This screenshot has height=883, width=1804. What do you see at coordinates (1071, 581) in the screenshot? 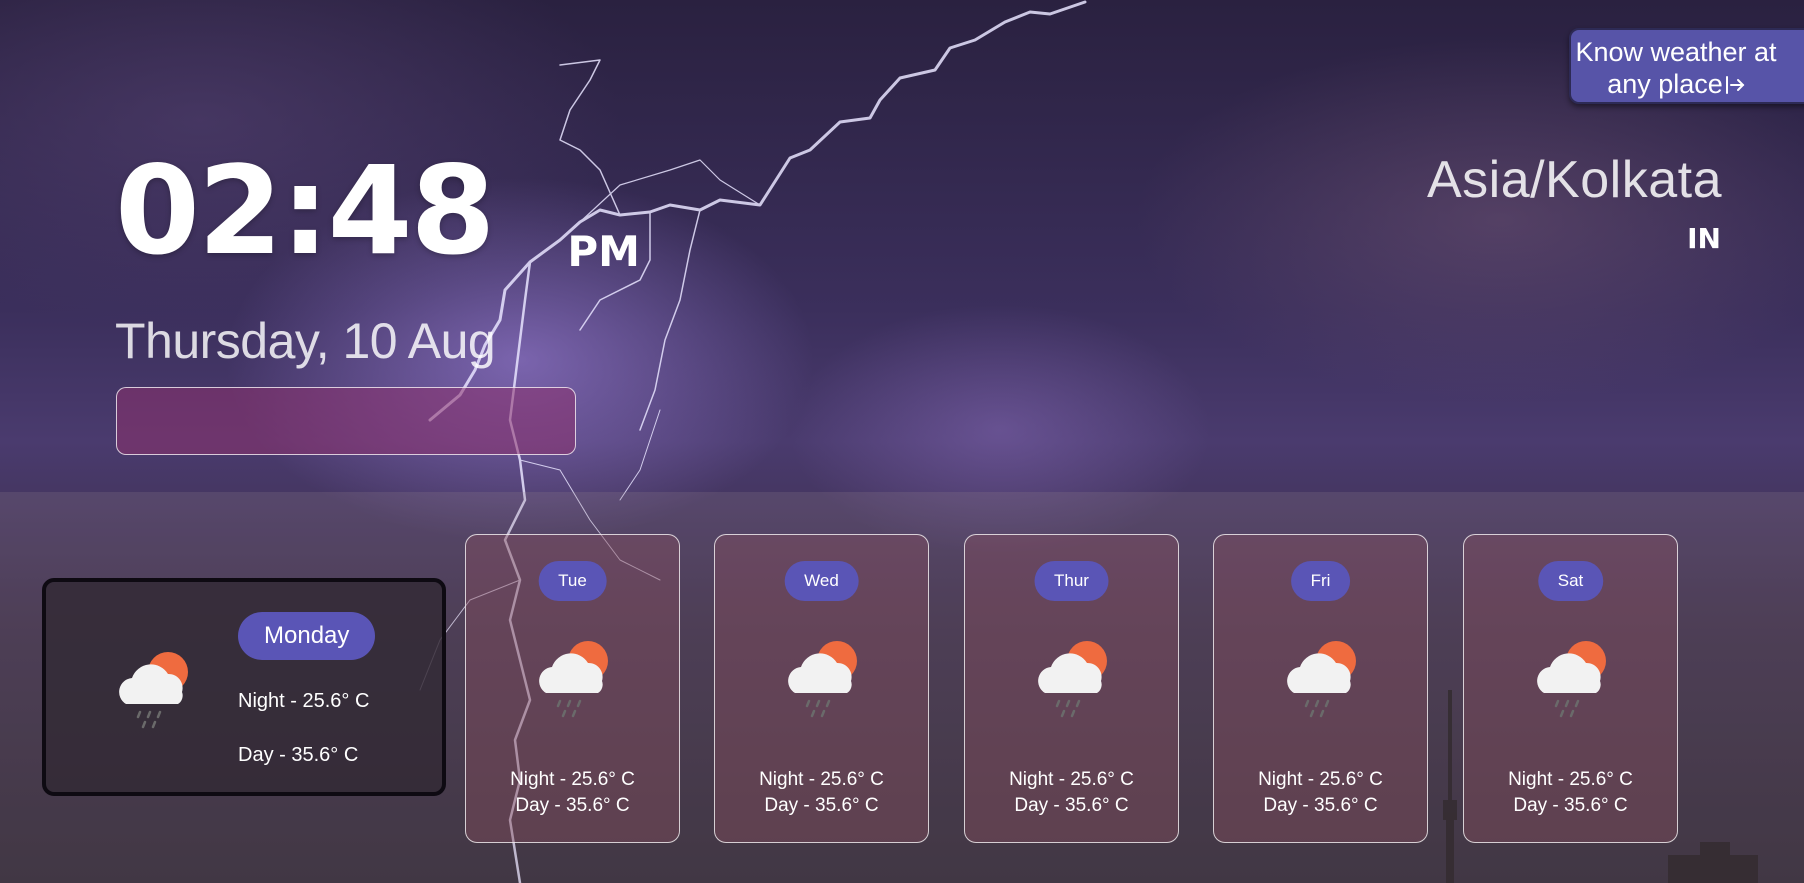
I see `forecast-day-label: Thur` at bounding box center [1071, 581].